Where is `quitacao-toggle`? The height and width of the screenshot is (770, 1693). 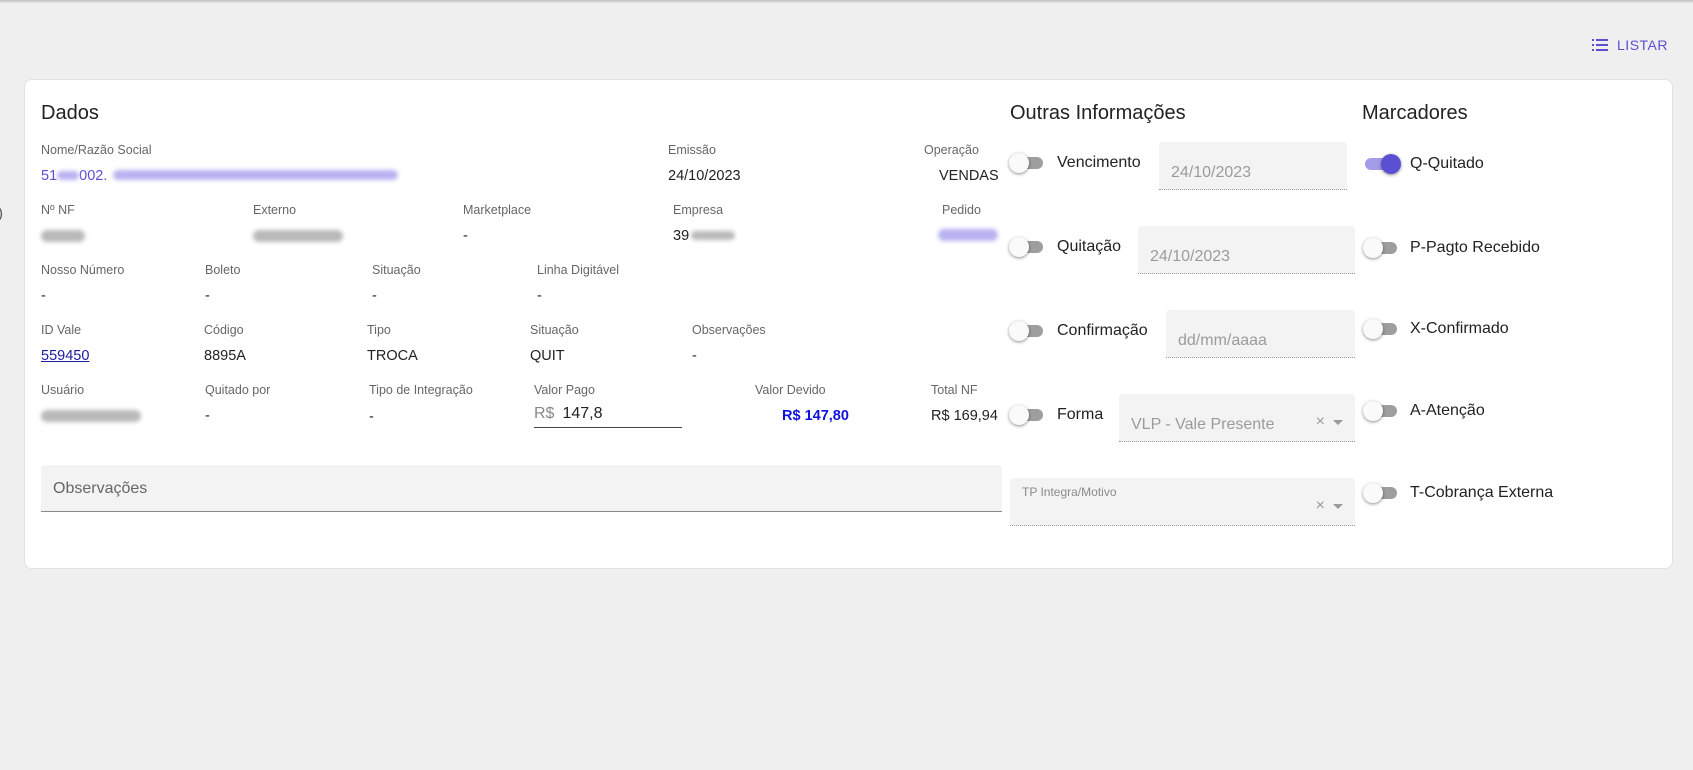
quitacao-toggle is located at coordinates (1027, 247).